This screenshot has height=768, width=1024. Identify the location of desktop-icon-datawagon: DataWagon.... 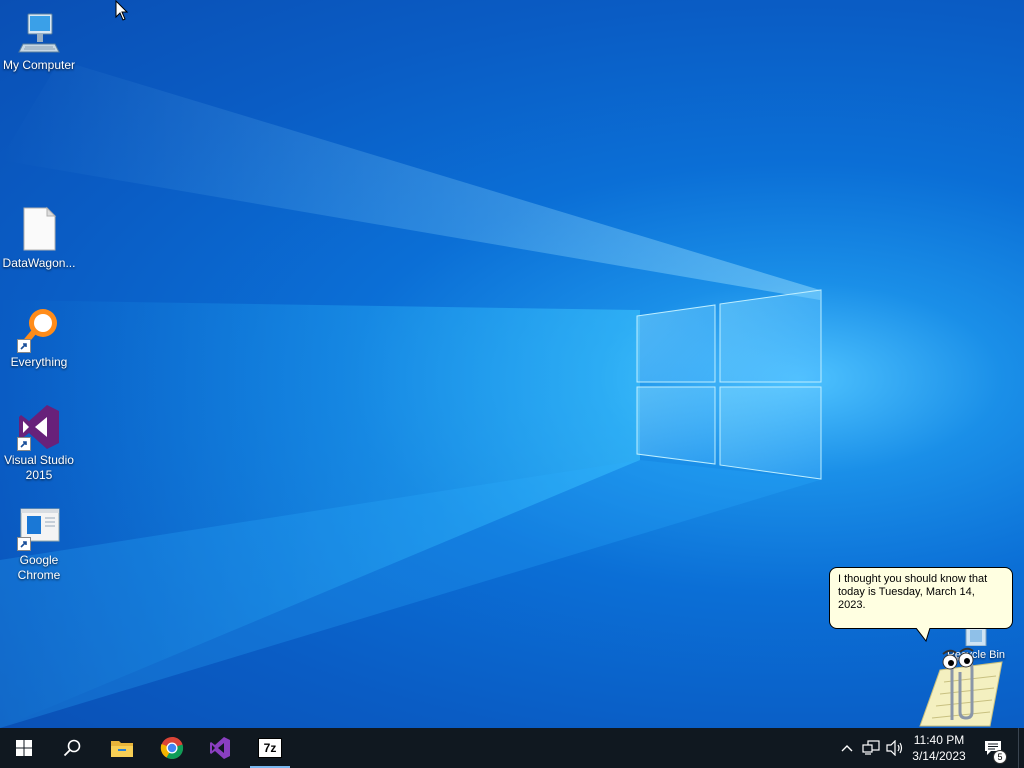
(39, 238).